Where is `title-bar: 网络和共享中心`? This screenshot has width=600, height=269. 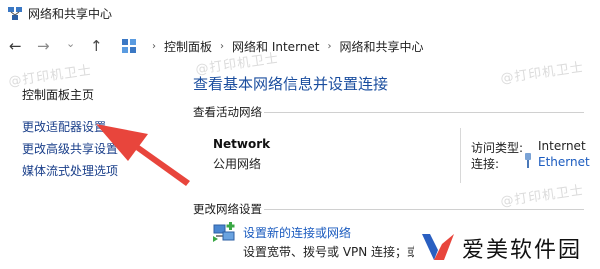 title-bar: 网络和共享中心 is located at coordinates (300, 14).